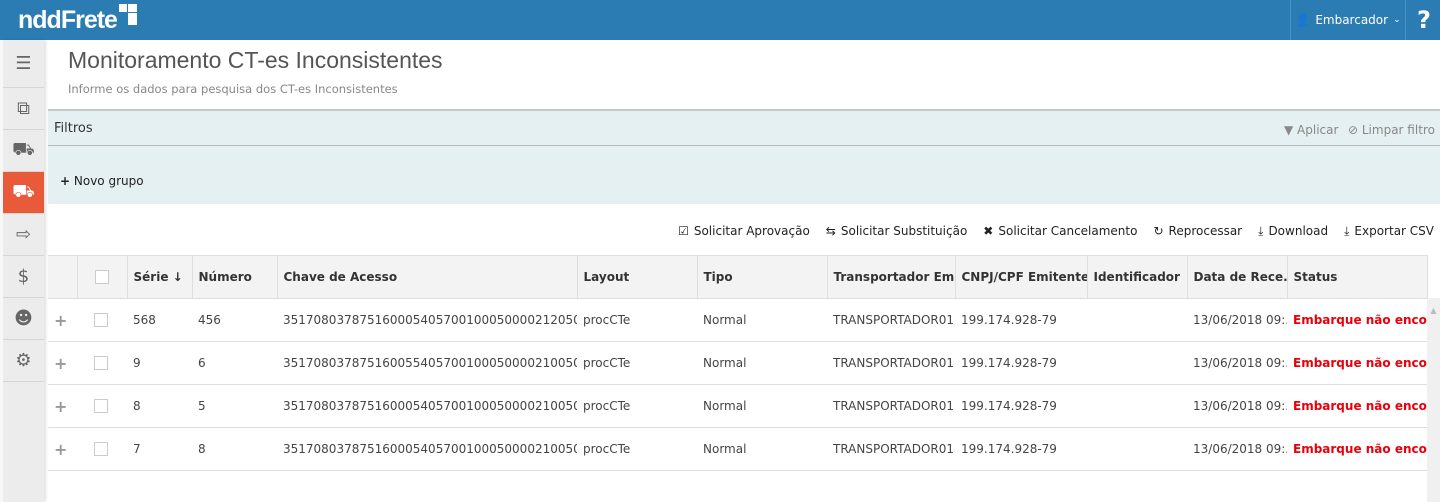 The image size is (1440, 502). Describe the element at coordinates (23, 151) in the screenshot. I see `truck-icon: ⛟` at that location.